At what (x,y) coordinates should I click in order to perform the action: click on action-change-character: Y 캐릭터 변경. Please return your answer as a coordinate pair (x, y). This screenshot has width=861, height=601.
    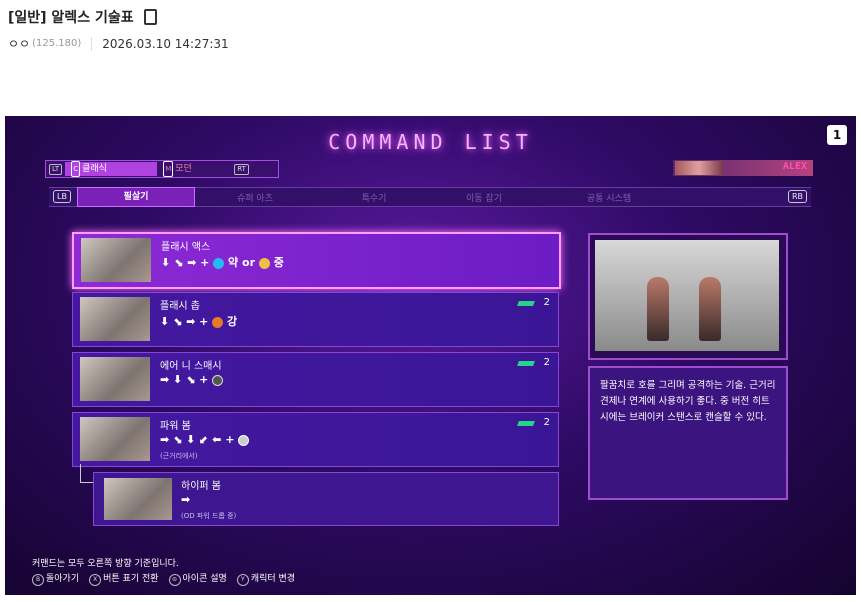
    Looking at the image, I should click on (266, 578).